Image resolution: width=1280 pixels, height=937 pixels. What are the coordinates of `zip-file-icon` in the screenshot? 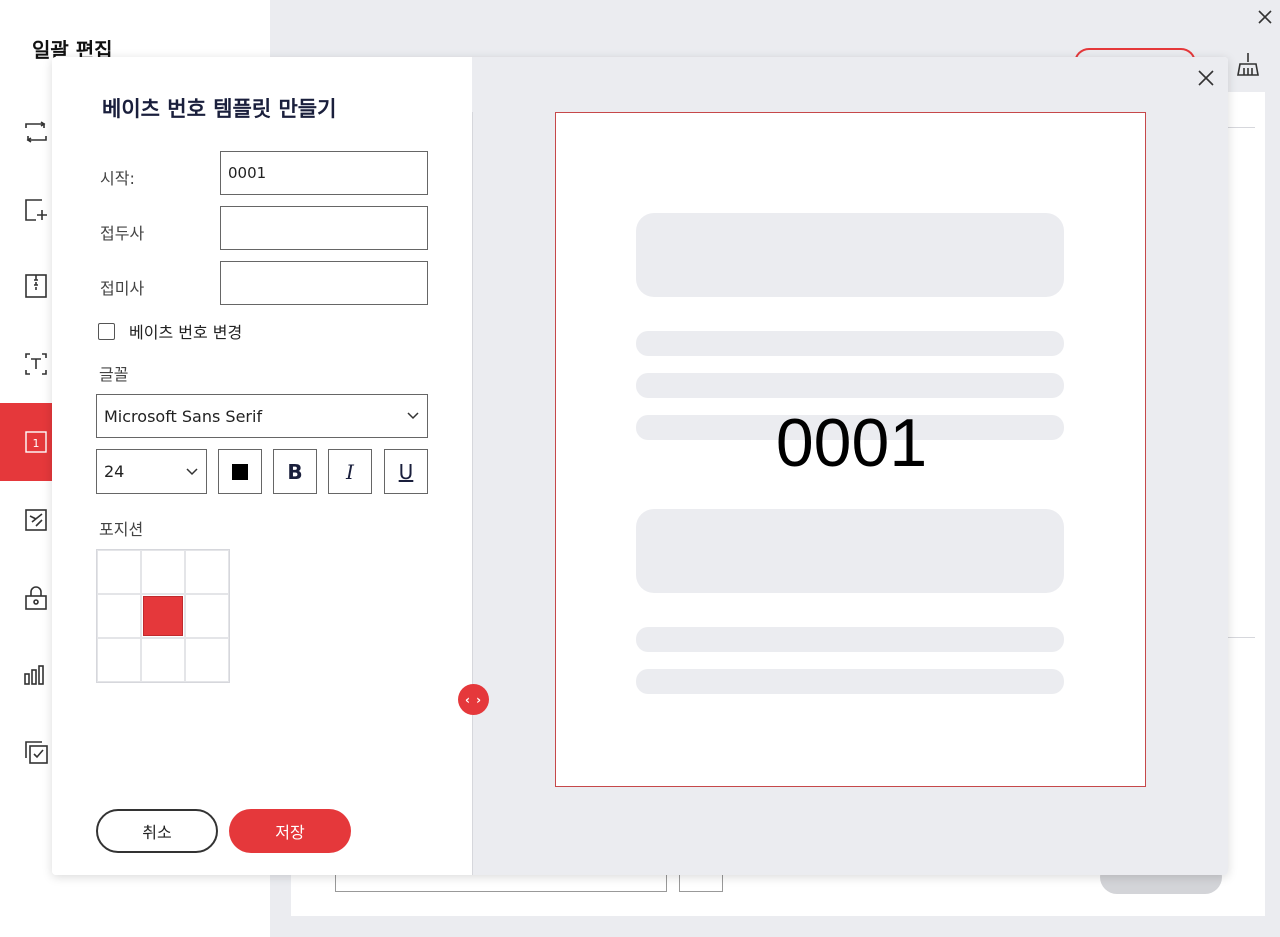 It's located at (36, 286).